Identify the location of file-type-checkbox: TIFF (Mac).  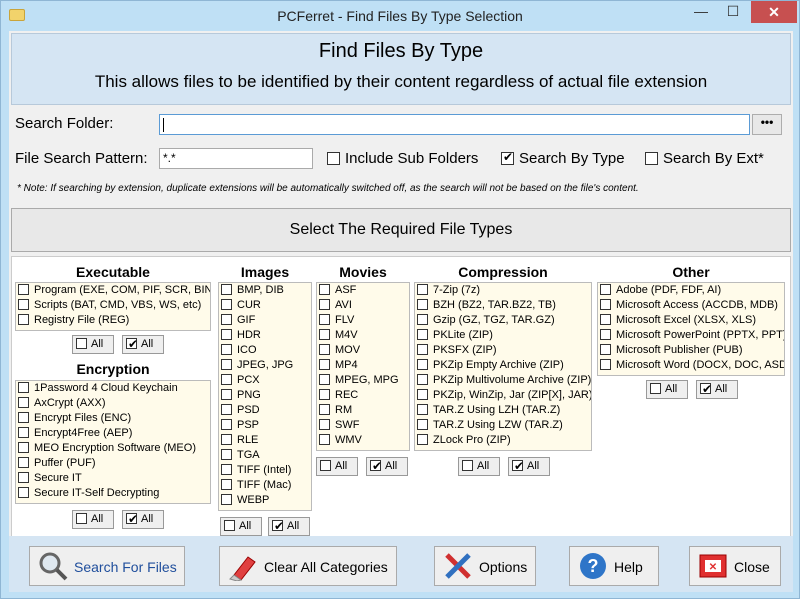
(265, 485).